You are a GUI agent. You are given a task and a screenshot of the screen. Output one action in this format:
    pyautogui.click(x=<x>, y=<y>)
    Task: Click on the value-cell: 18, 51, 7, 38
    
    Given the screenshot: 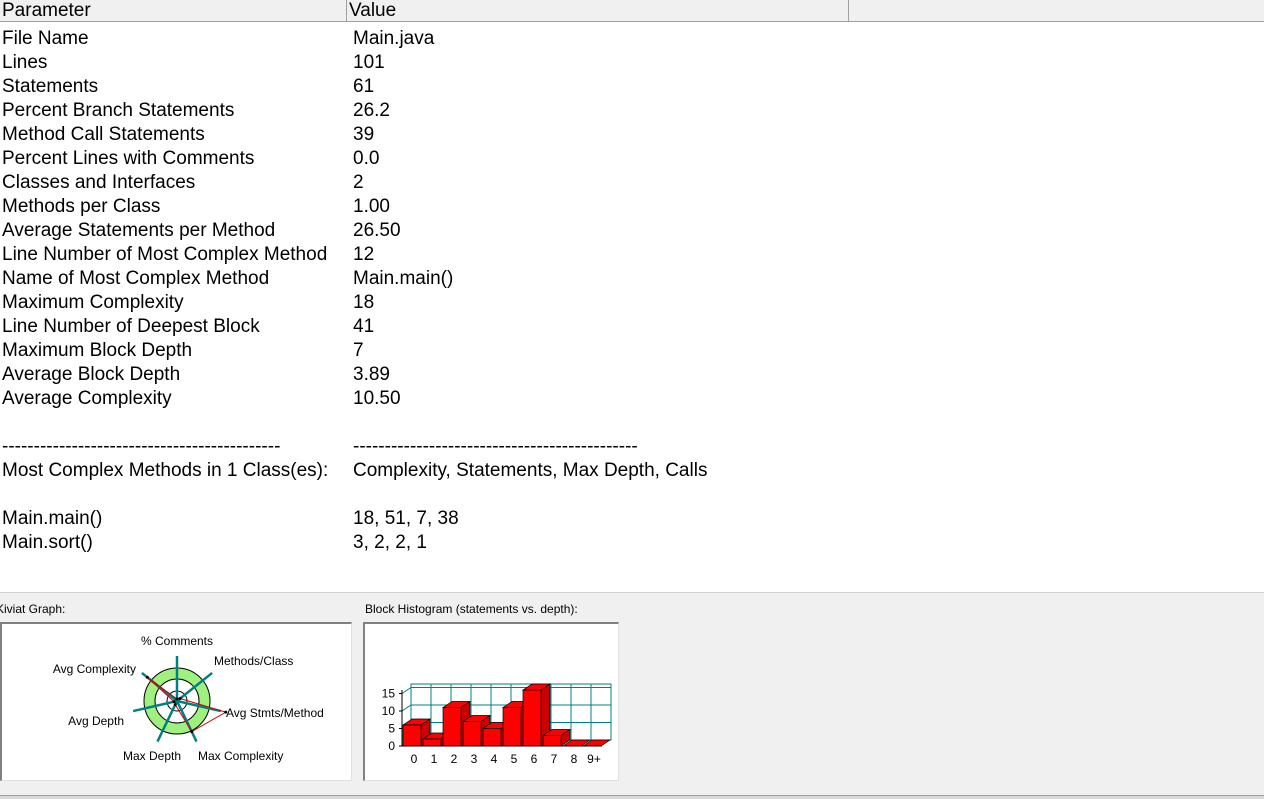 What is the action you would take?
    pyautogui.click(x=406, y=518)
    